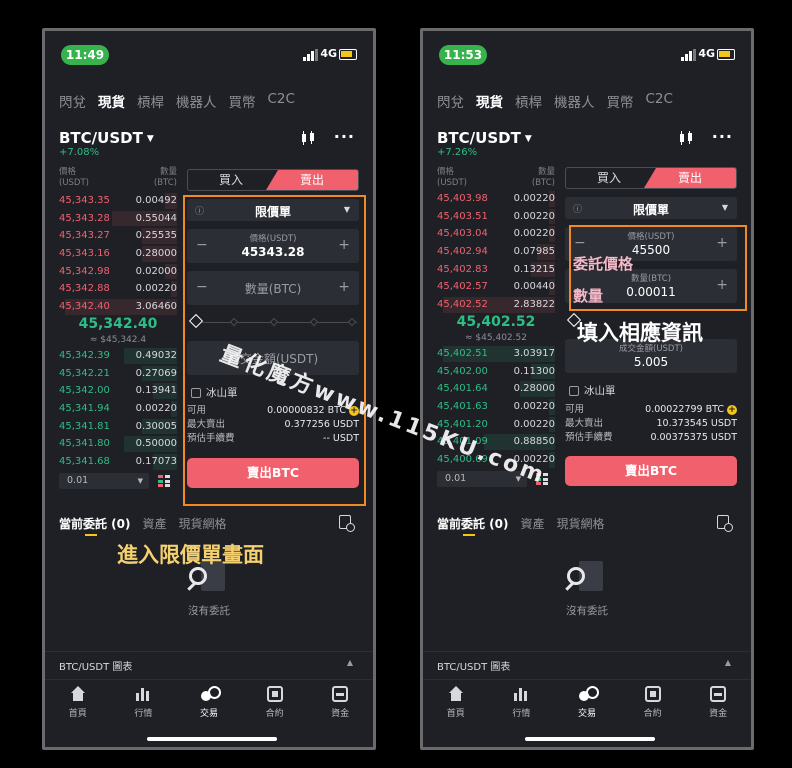  What do you see at coordinates (496, 389) in the screenshot?
I see `bid-row: 45,401.64 0.28000` at bounding box center [496, 389].